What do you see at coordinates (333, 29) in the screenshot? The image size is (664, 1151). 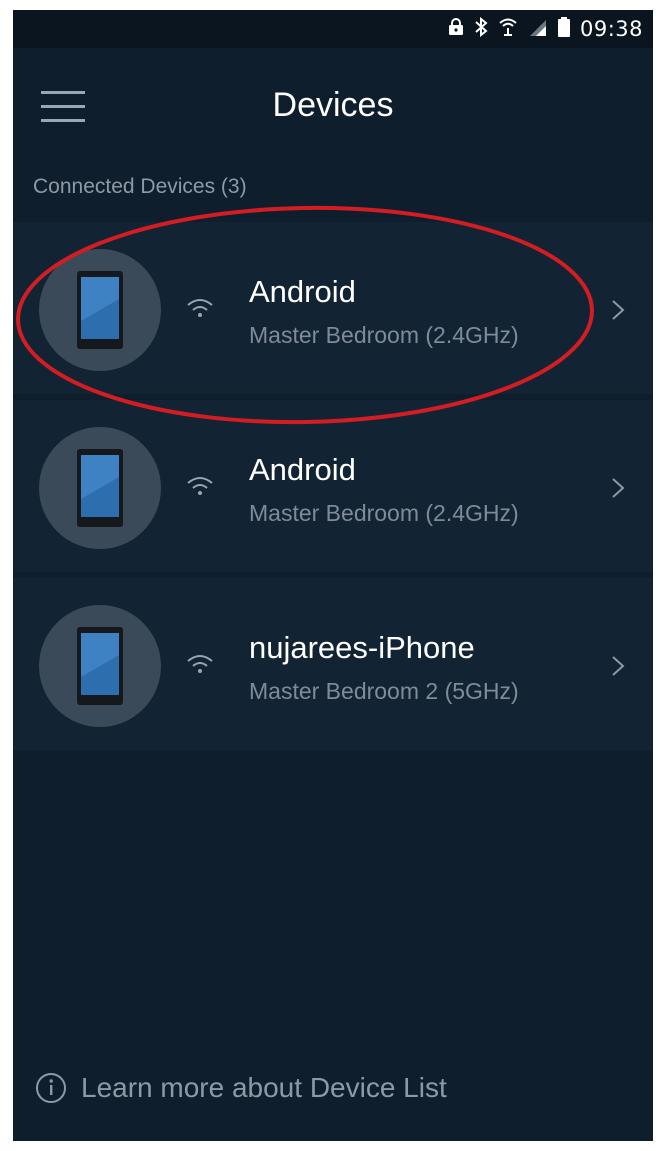 I see `status-bar: 09:38` at bounding box center [333, 29].